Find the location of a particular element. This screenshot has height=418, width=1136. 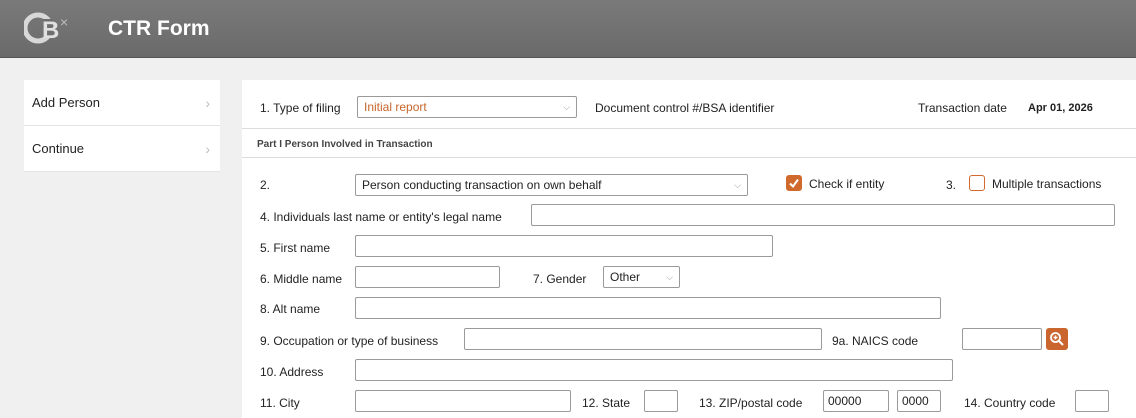

zip4-input is located at coordinates (919, 401).